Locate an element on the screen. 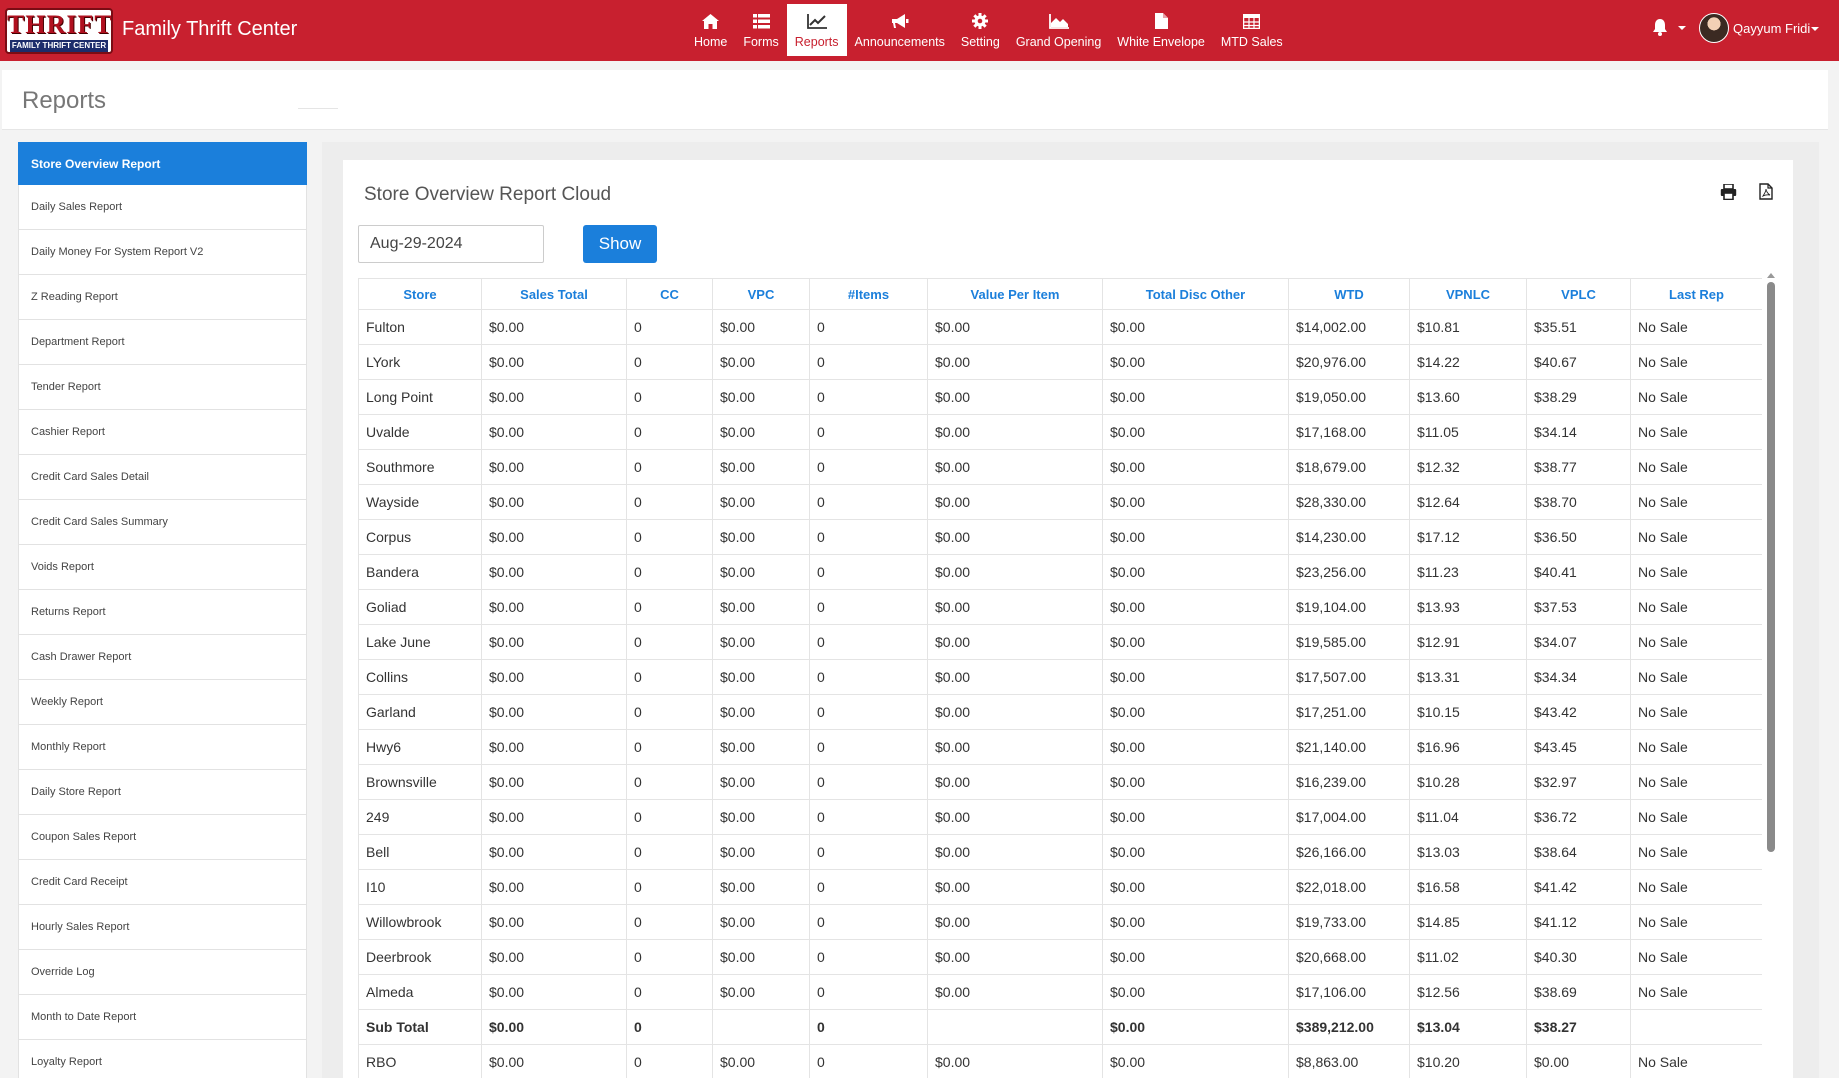  column-header: WTD is located at coordinates (1349, 294).